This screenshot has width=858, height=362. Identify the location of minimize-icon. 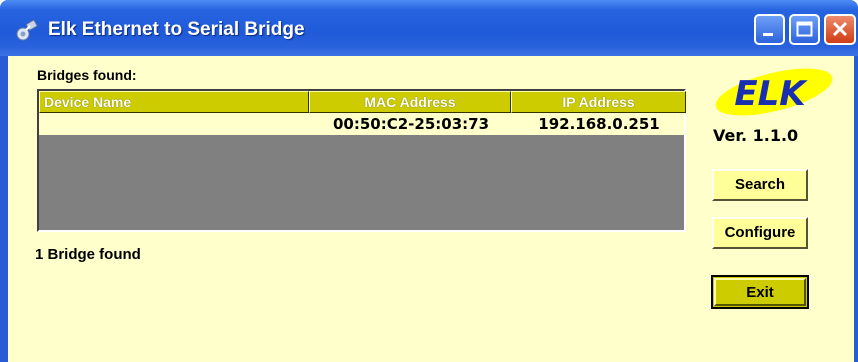
(768, 34).